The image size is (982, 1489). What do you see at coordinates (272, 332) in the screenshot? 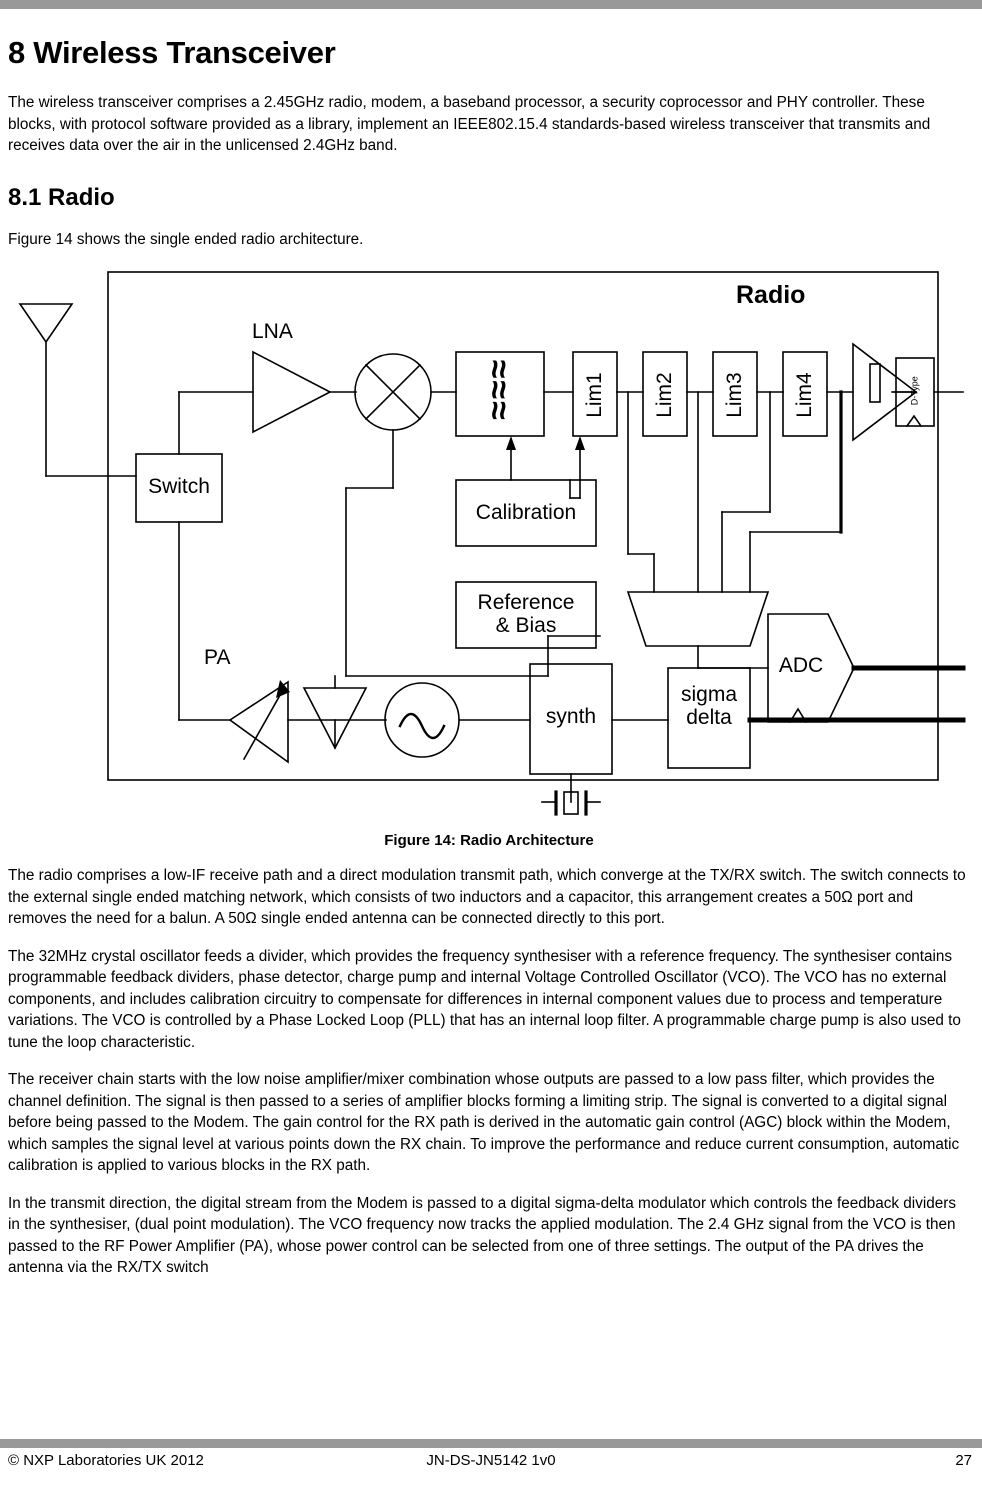
I see `label-lna: LNA` at bounding box center [272, 332].